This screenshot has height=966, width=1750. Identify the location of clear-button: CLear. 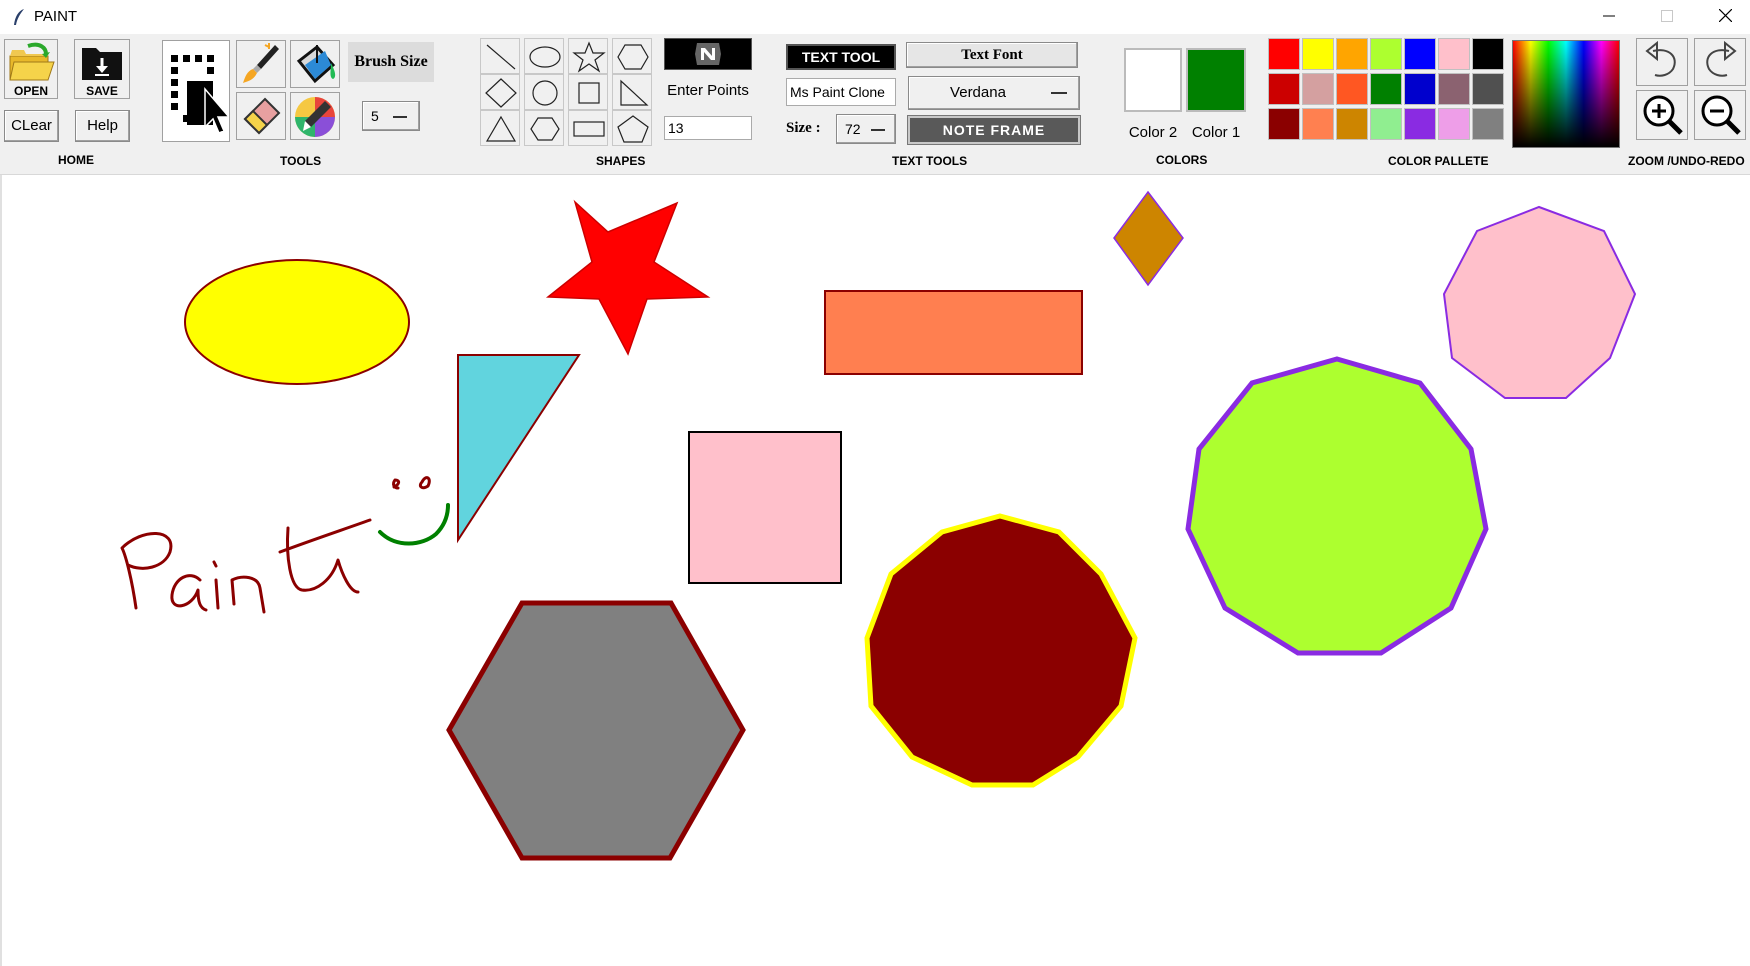
(31, 126).